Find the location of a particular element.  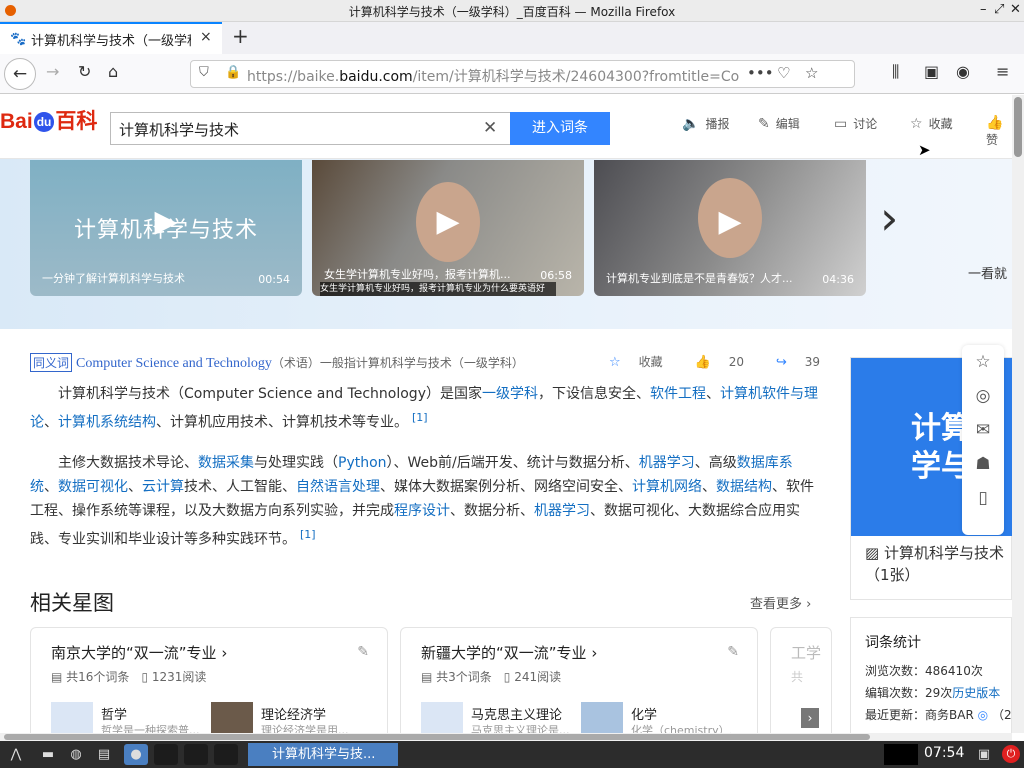

reload-button: ↻ is located at coordinates (84, 71).